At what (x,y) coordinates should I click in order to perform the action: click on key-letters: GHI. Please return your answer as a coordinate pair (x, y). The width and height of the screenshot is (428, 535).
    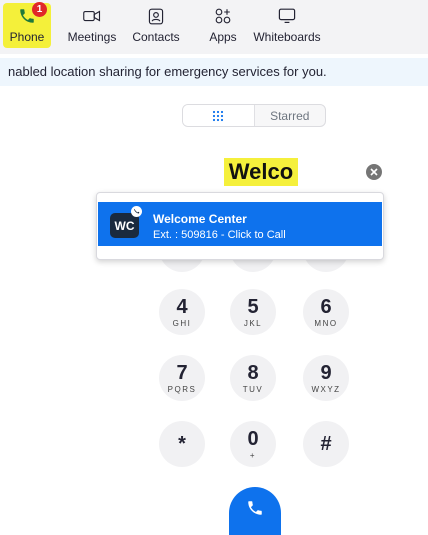
    Looking at the image, I should click on (182, 323).